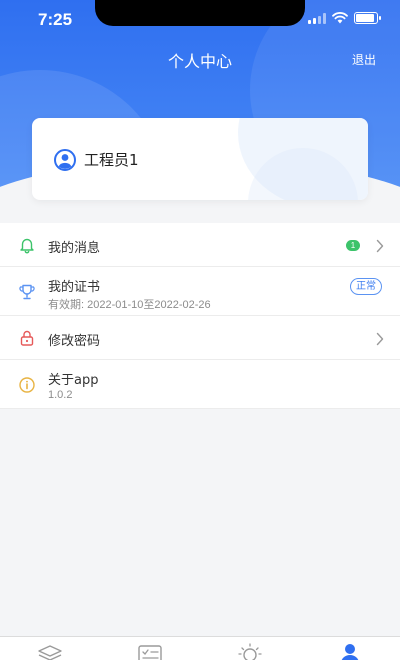 This screenshot has height=660, width=400. Describe the element at coordinates (200, 245) in the screenshot. I see `menu-item-messages: 我的消息 1` at that location.